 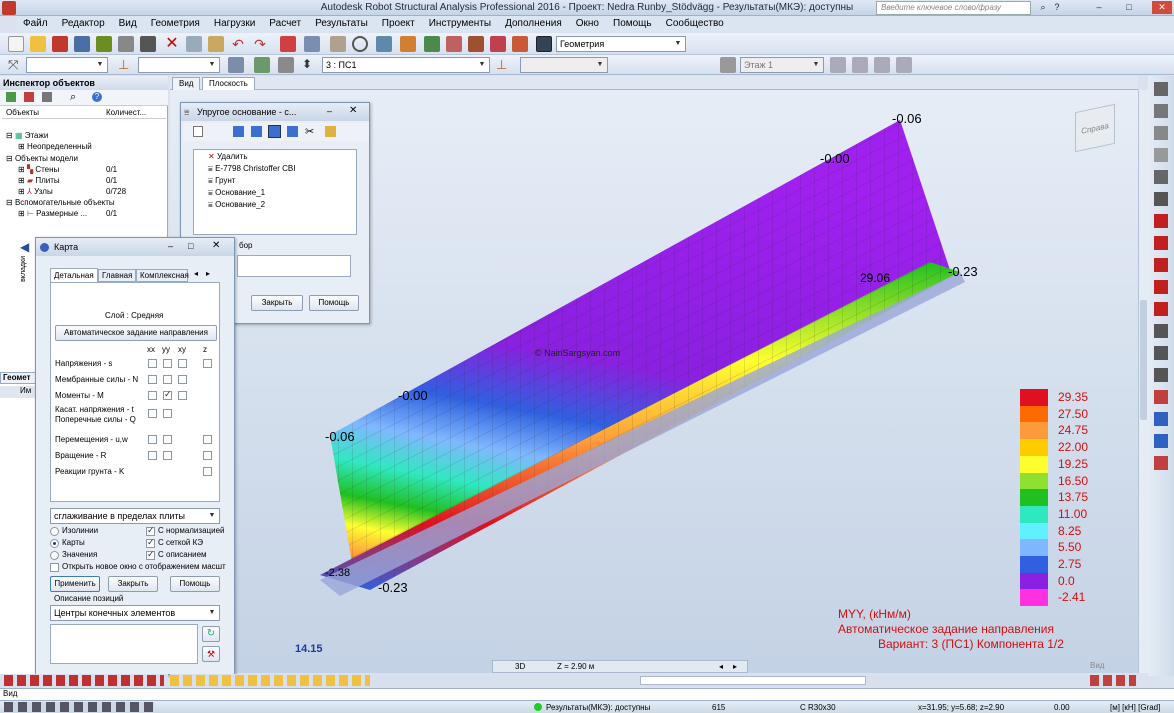 I want to click on level-down-icon: ◂, so click(x=721, y=666).